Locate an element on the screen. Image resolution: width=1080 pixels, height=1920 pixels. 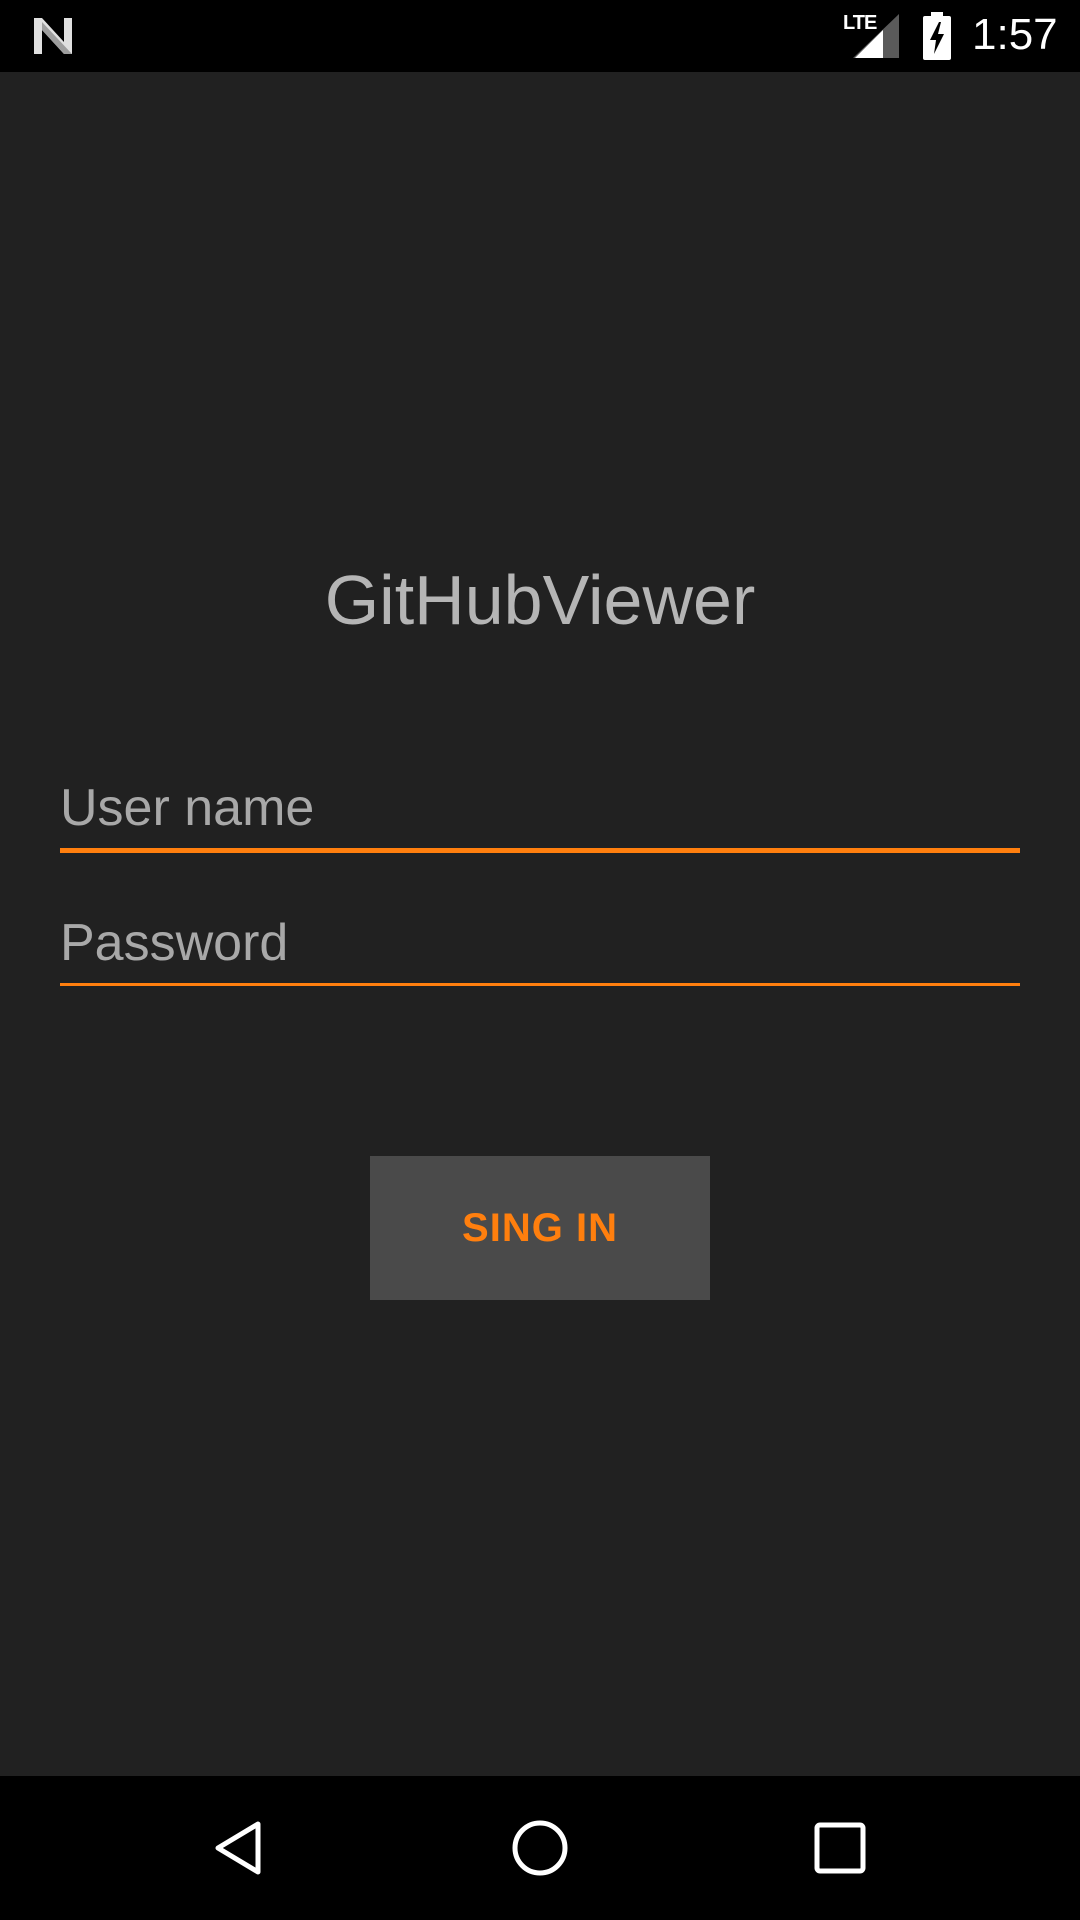
username-input is located at coordinates (540, 808).